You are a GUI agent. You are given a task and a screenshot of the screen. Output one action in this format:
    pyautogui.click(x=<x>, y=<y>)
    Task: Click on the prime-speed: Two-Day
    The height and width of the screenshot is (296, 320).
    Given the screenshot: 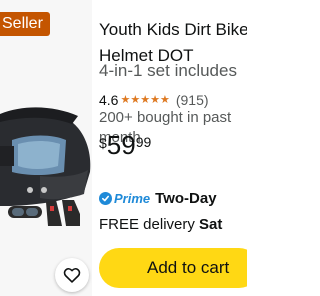 What is the action you would take?
    pyautogui.click(x=186, y=198)
    